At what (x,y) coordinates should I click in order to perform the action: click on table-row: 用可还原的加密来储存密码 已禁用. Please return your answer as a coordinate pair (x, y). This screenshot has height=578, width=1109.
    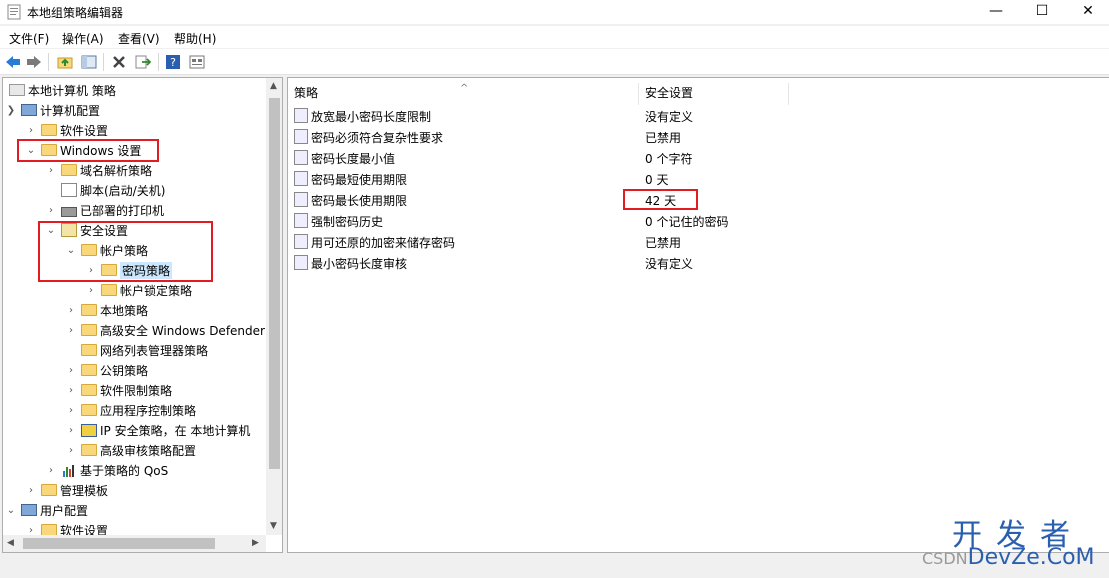
    Looking at the image, I should click on (698, 241).